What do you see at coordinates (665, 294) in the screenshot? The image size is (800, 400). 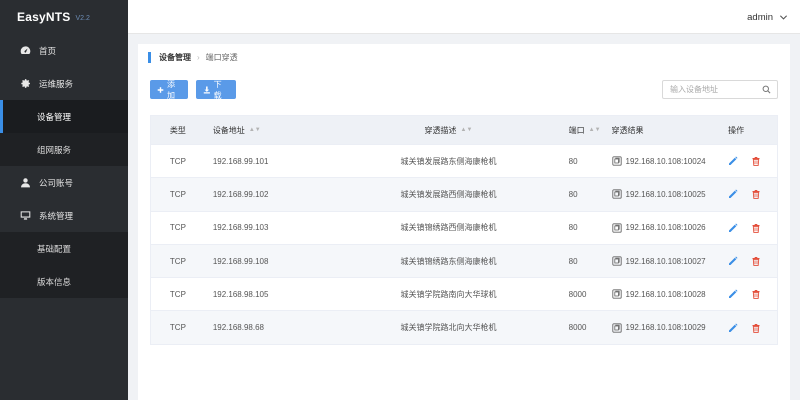 I see `result-text: 192.168.10.108:10028` at bounding box center [665, 294].